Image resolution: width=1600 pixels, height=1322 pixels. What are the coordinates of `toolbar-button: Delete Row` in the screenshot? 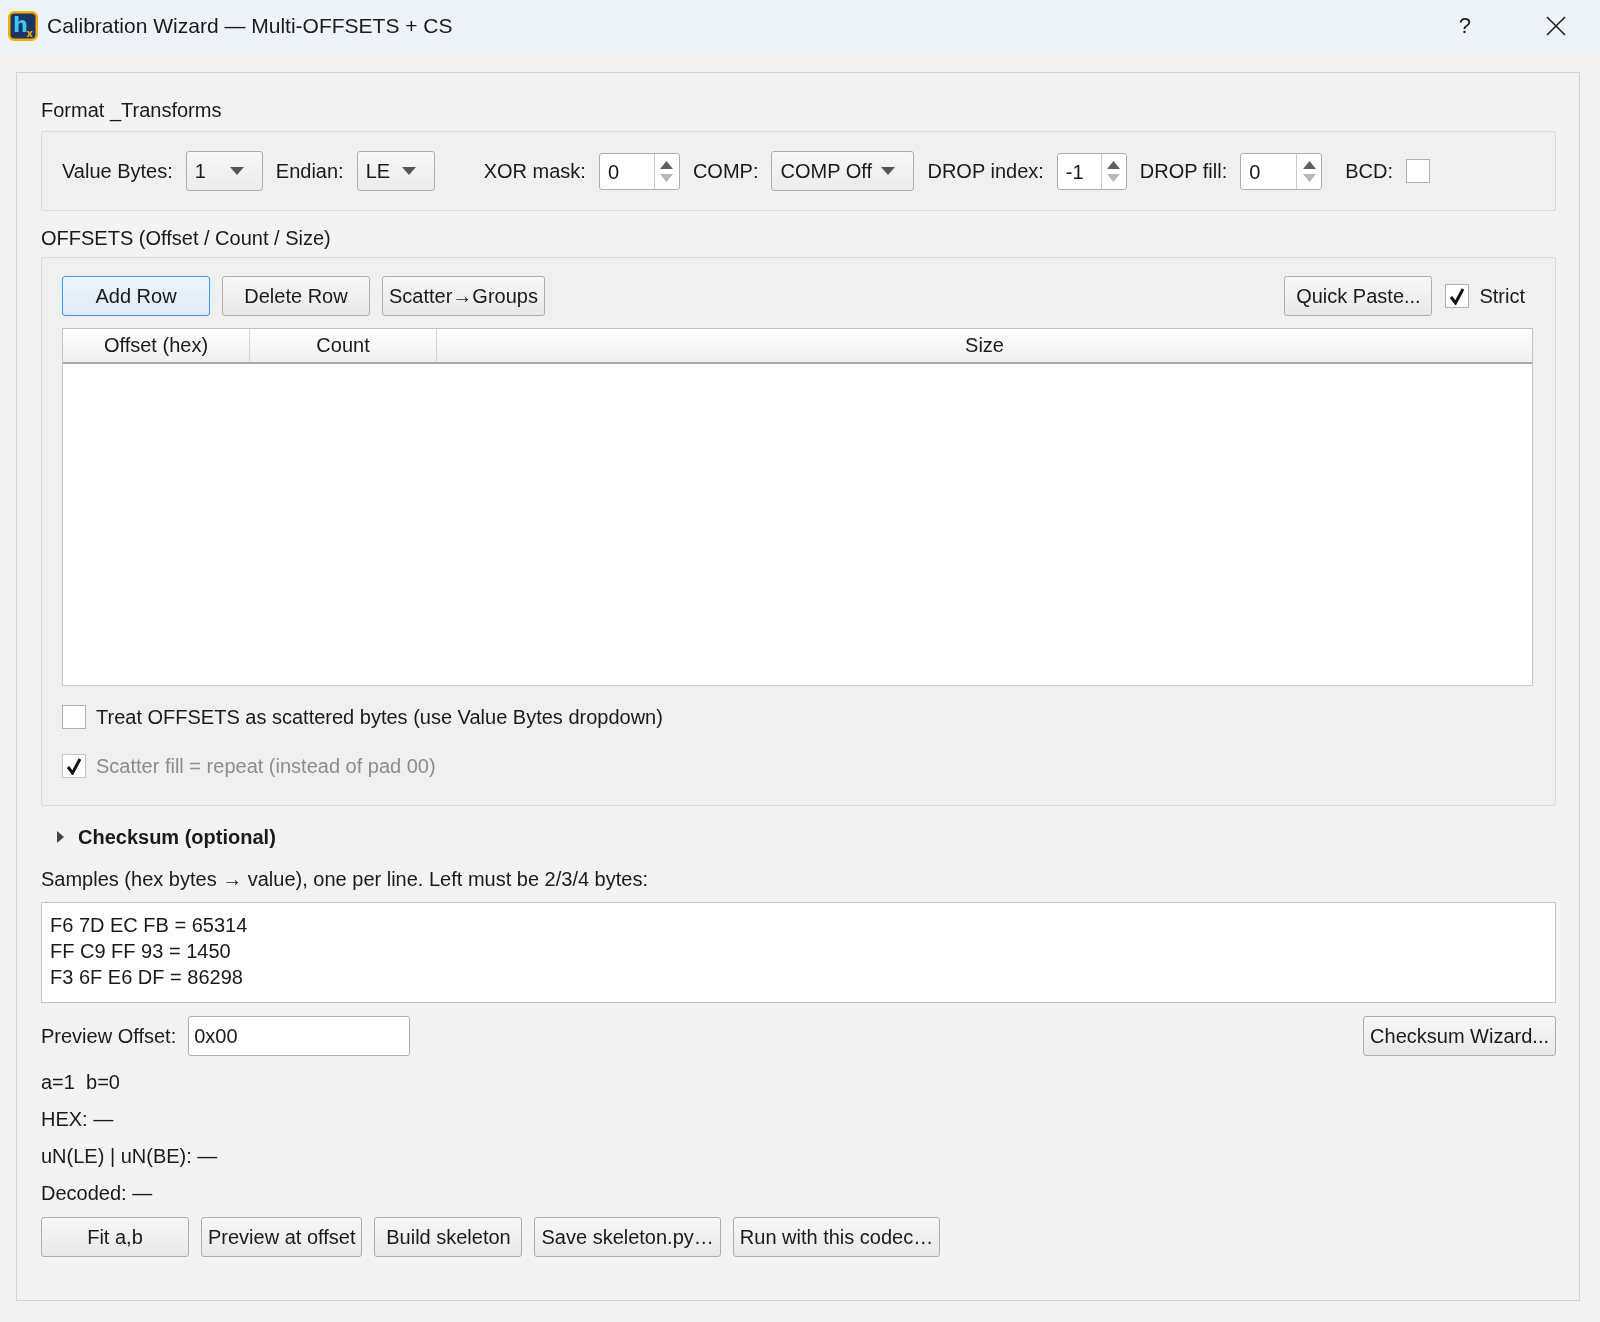 It's located at (296, 296).